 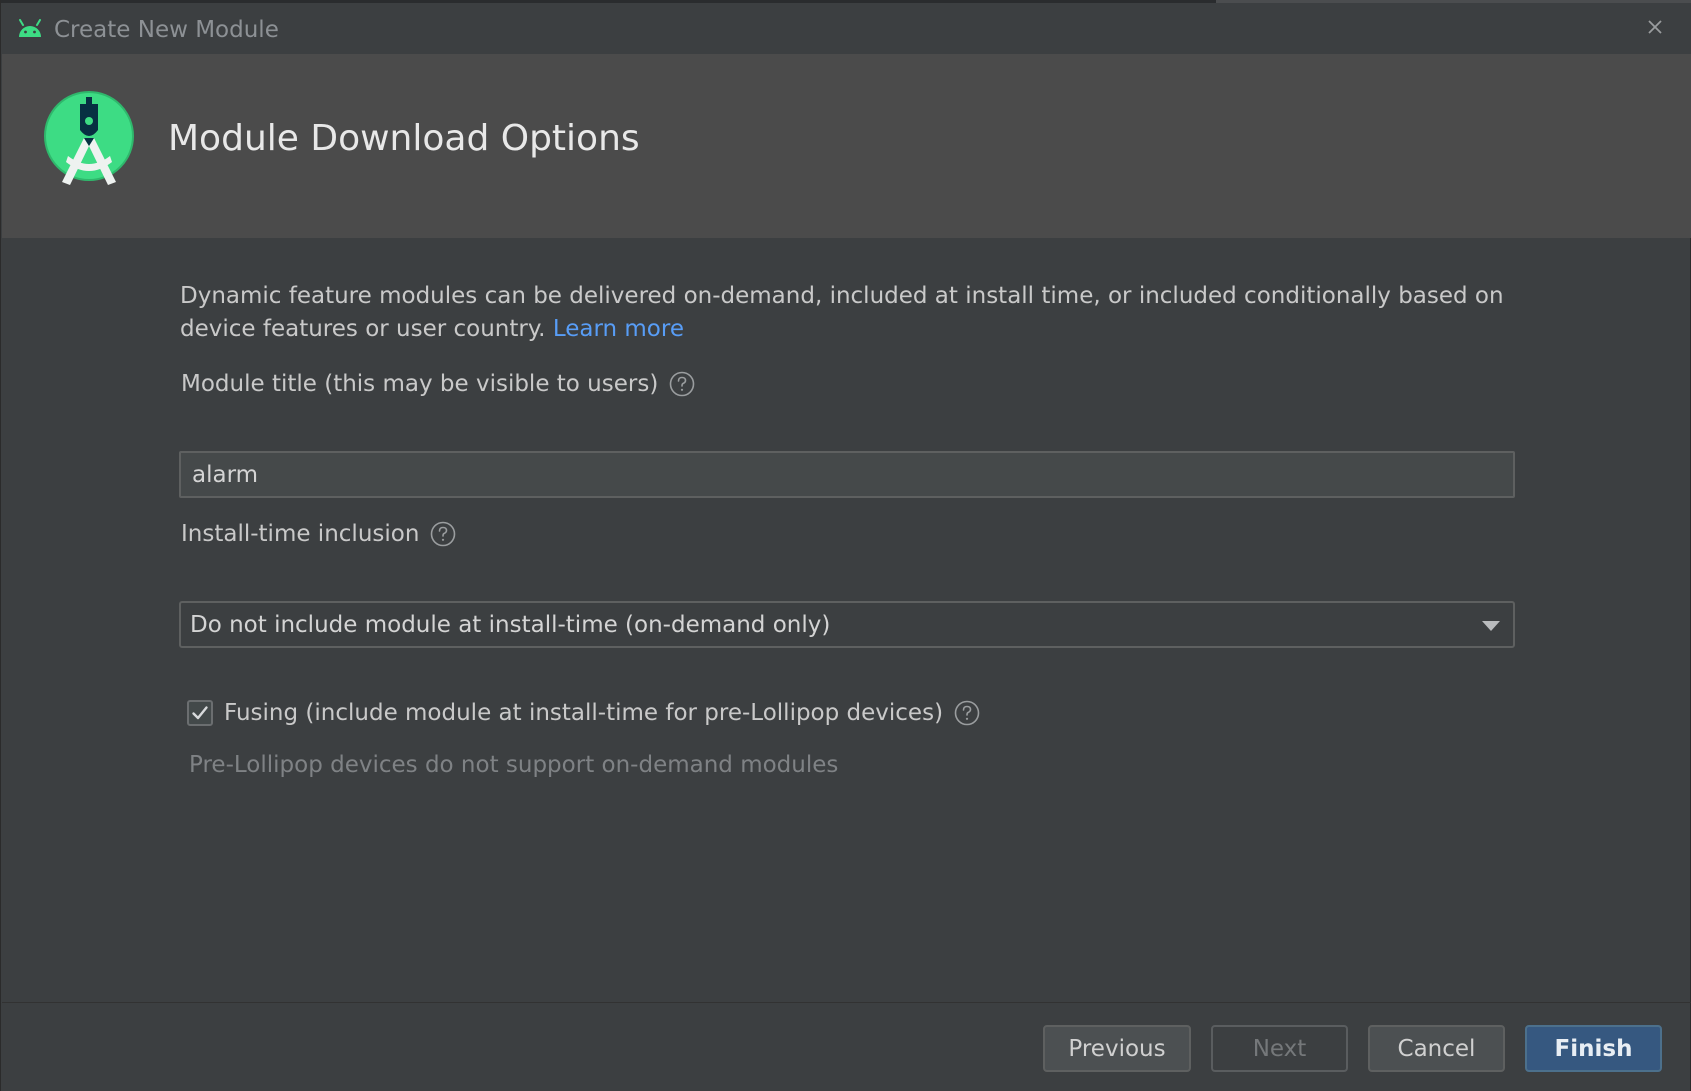 I want to click on page-title: Module Download Options, so click(x=404, y=138).